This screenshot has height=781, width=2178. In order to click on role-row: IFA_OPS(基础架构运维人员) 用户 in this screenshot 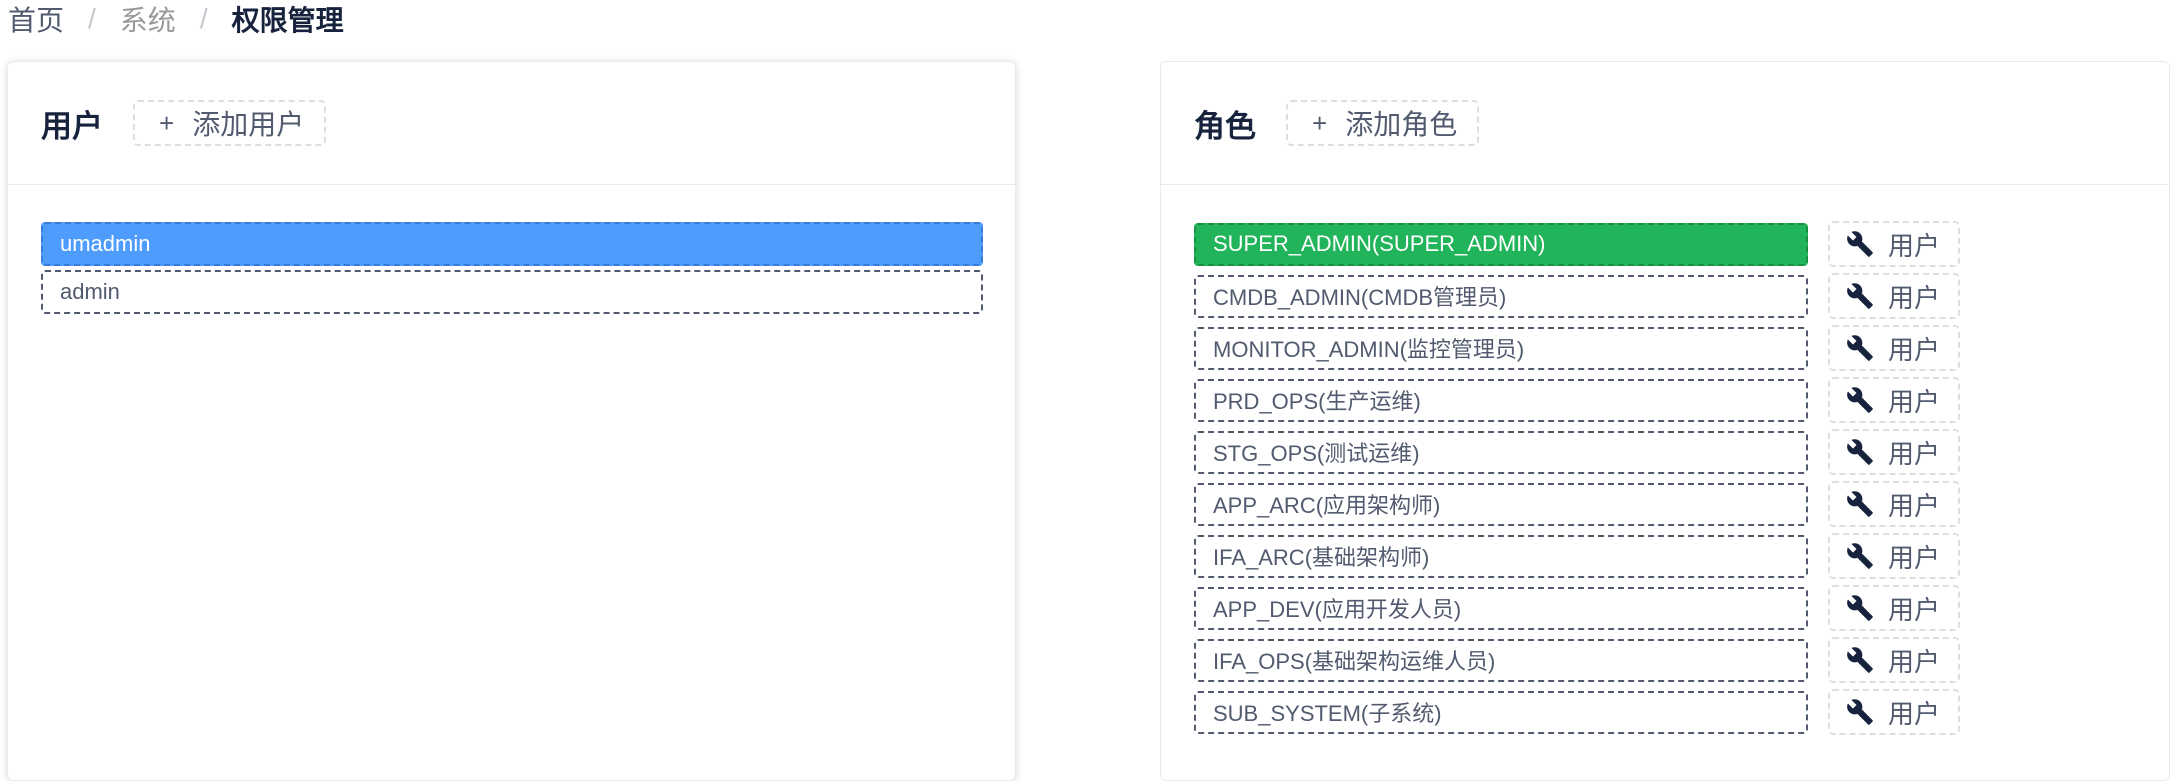, I will do `click(1577, 660)`.